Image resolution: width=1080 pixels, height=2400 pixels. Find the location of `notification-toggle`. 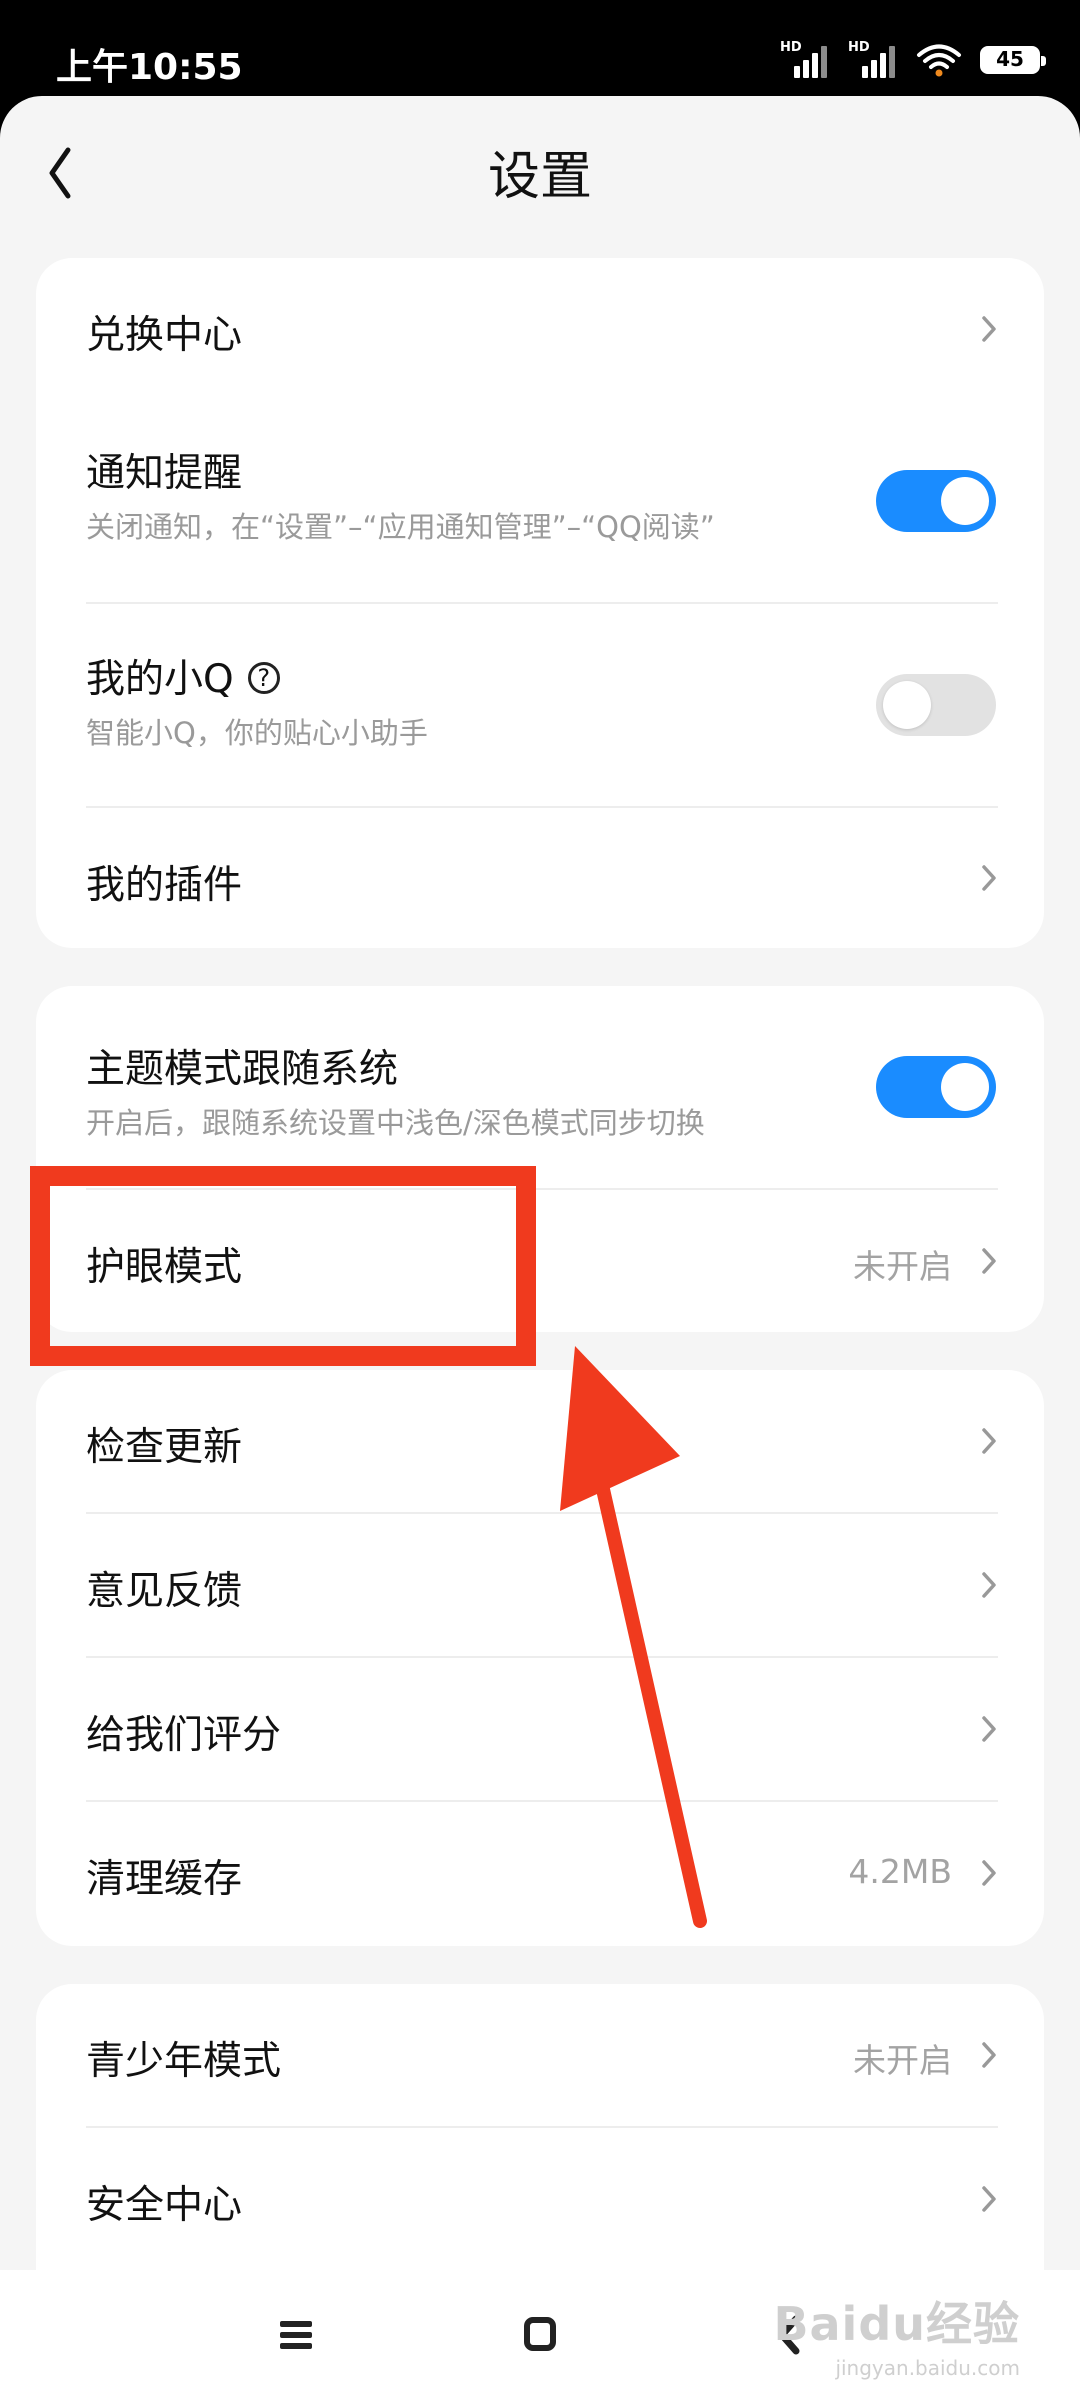

notification-toggle is located at coordinates (936, 501).